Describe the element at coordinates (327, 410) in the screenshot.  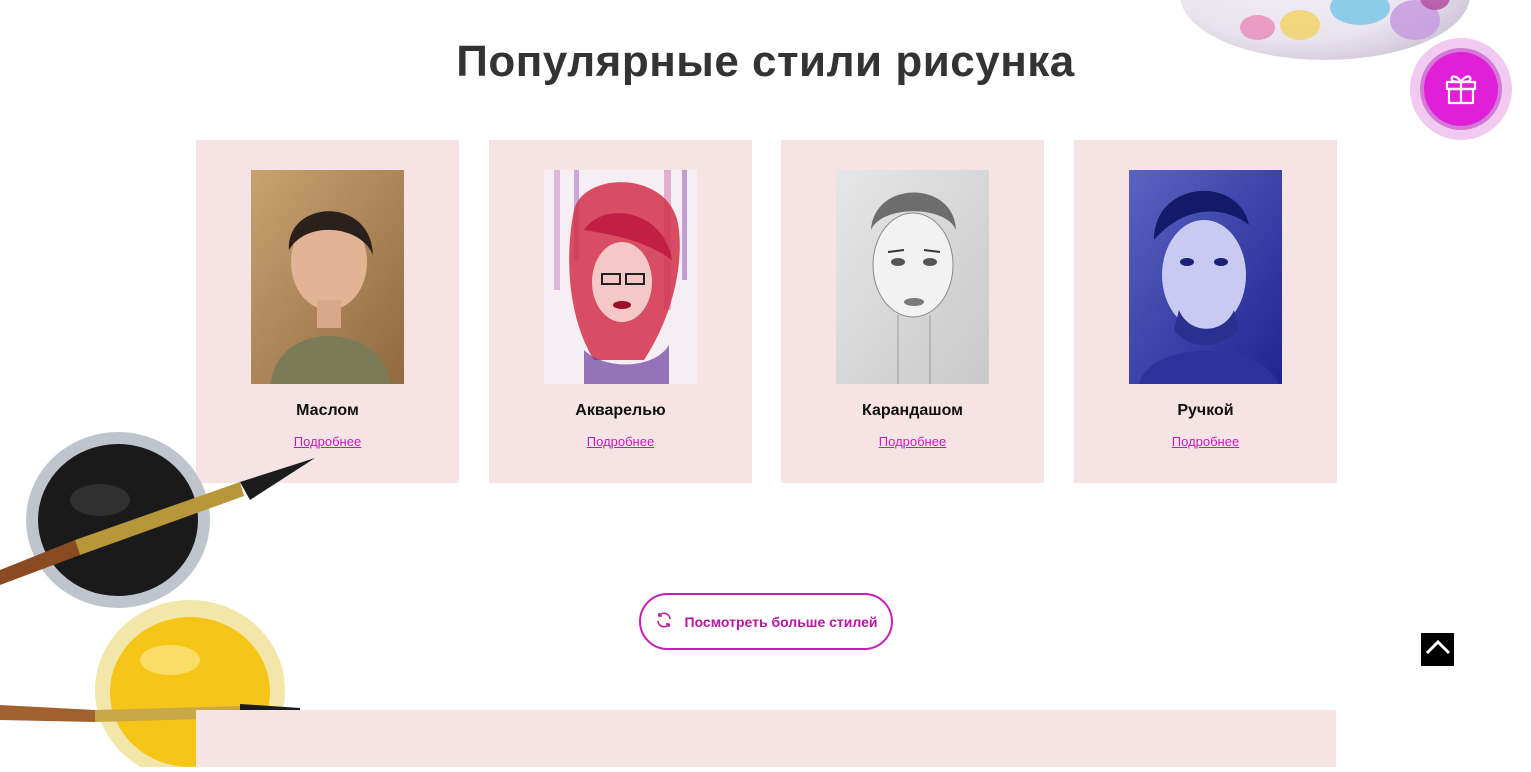
I see `style-card-title: Маслом` at that location.